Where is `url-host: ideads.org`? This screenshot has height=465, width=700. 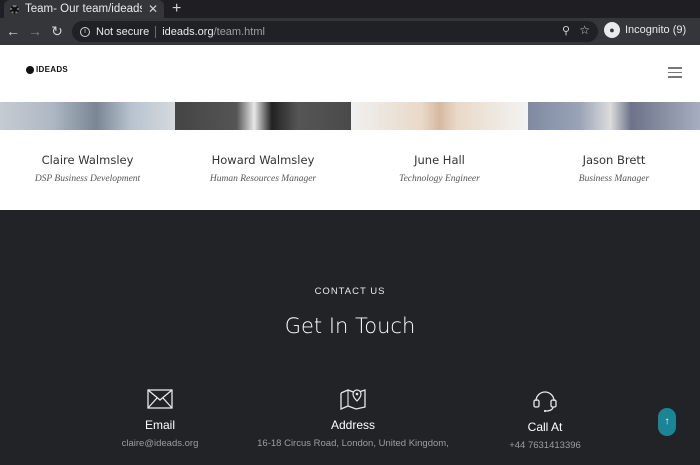 url-host: ideads.org is located at coordinates (188, 31).